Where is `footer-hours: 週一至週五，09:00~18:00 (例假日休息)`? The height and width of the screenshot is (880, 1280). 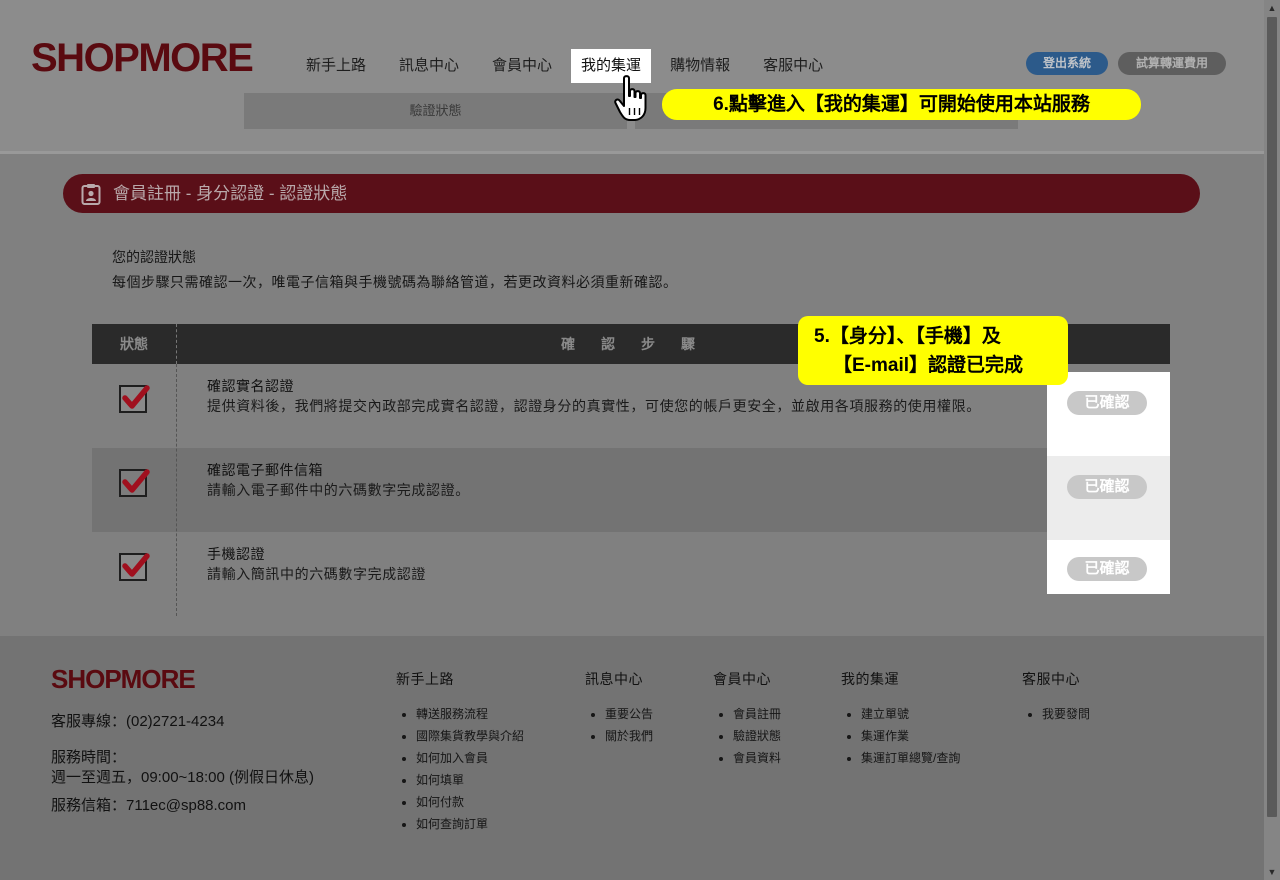
footer-hours: 週一至週五，09:00~18:00 (例假日休息) is located at coordinates (182, 777).